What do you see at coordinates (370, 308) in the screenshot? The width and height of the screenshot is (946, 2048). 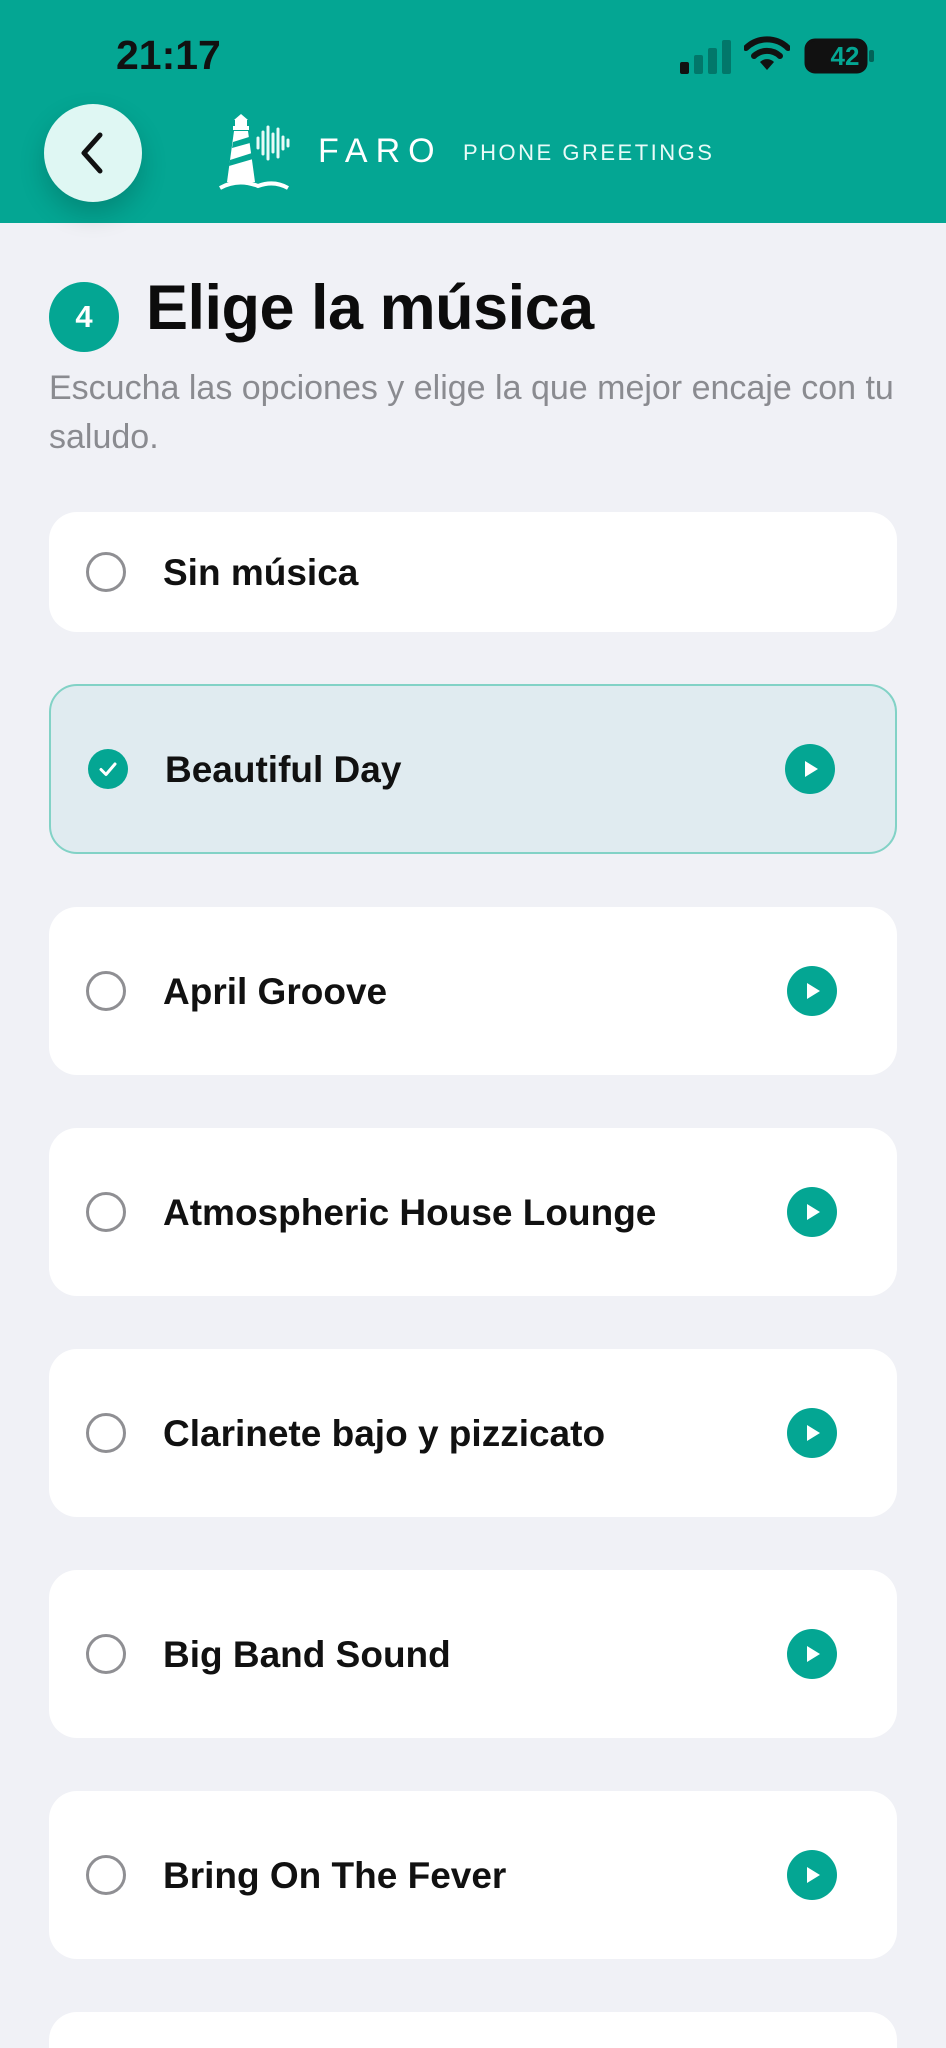 I see `page-title: Elige la música` at bounding box center [370, 308].